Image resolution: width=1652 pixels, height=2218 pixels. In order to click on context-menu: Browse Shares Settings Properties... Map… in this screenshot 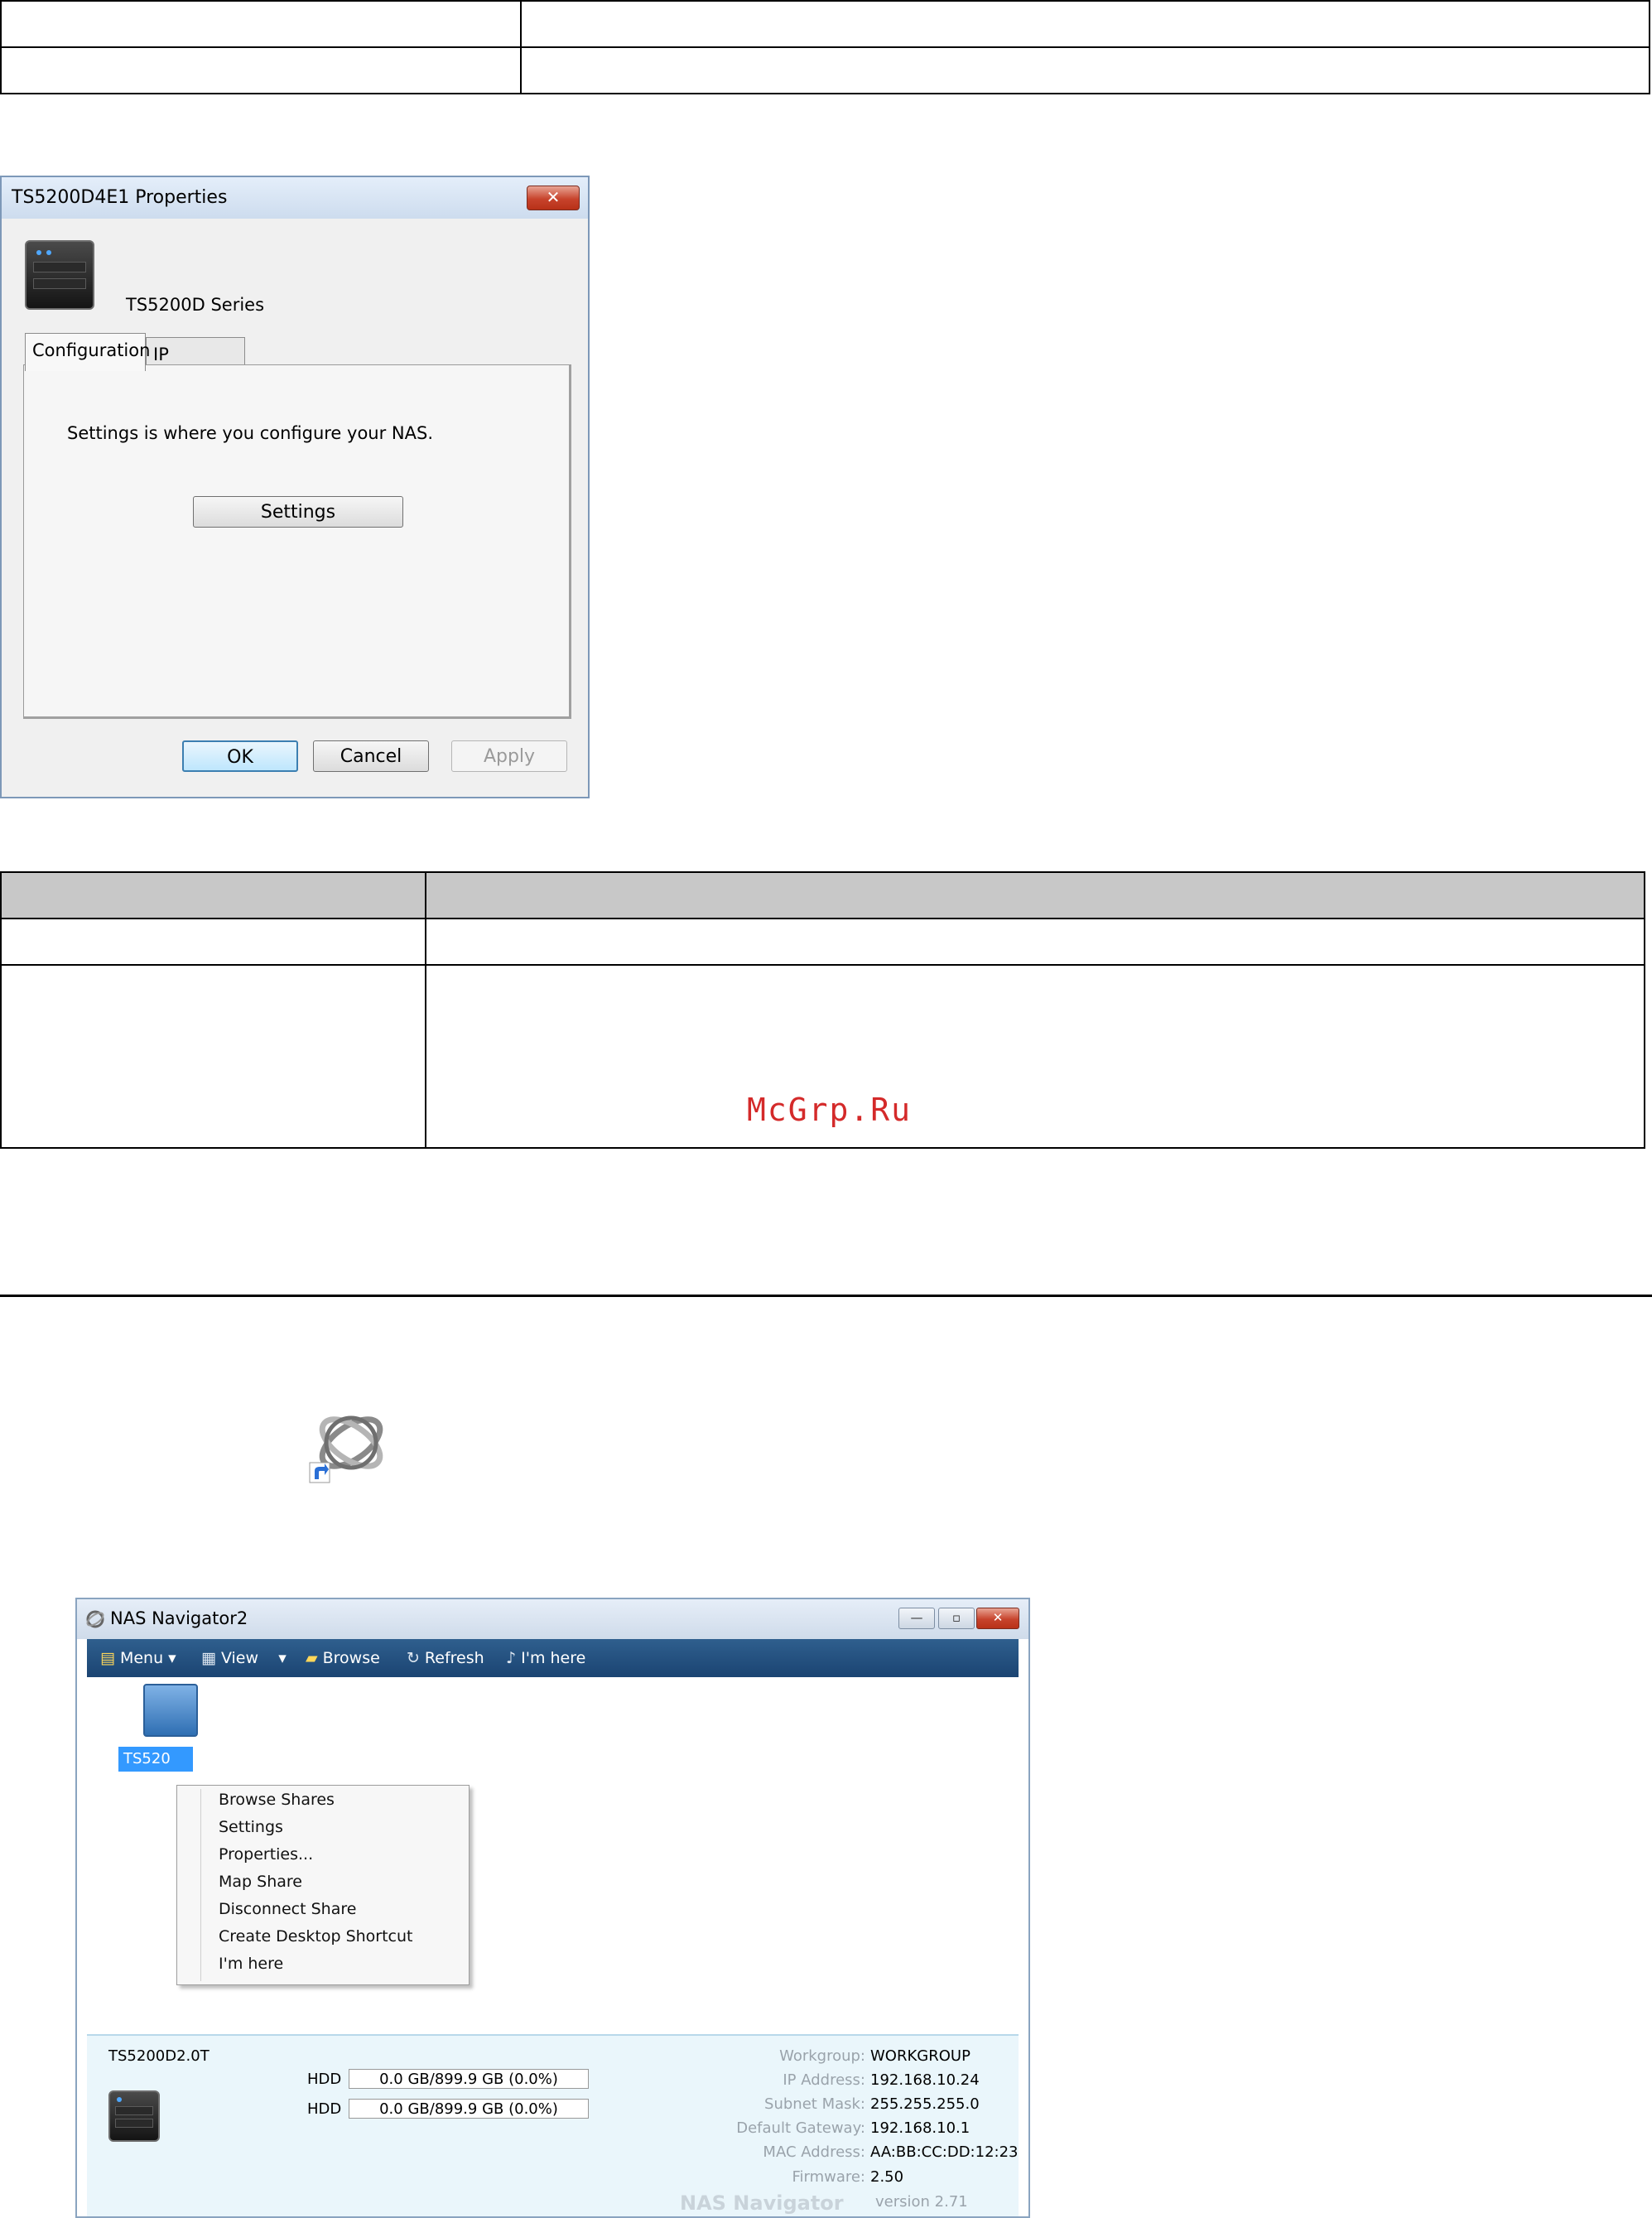, I will do `click(323, 1885)`.